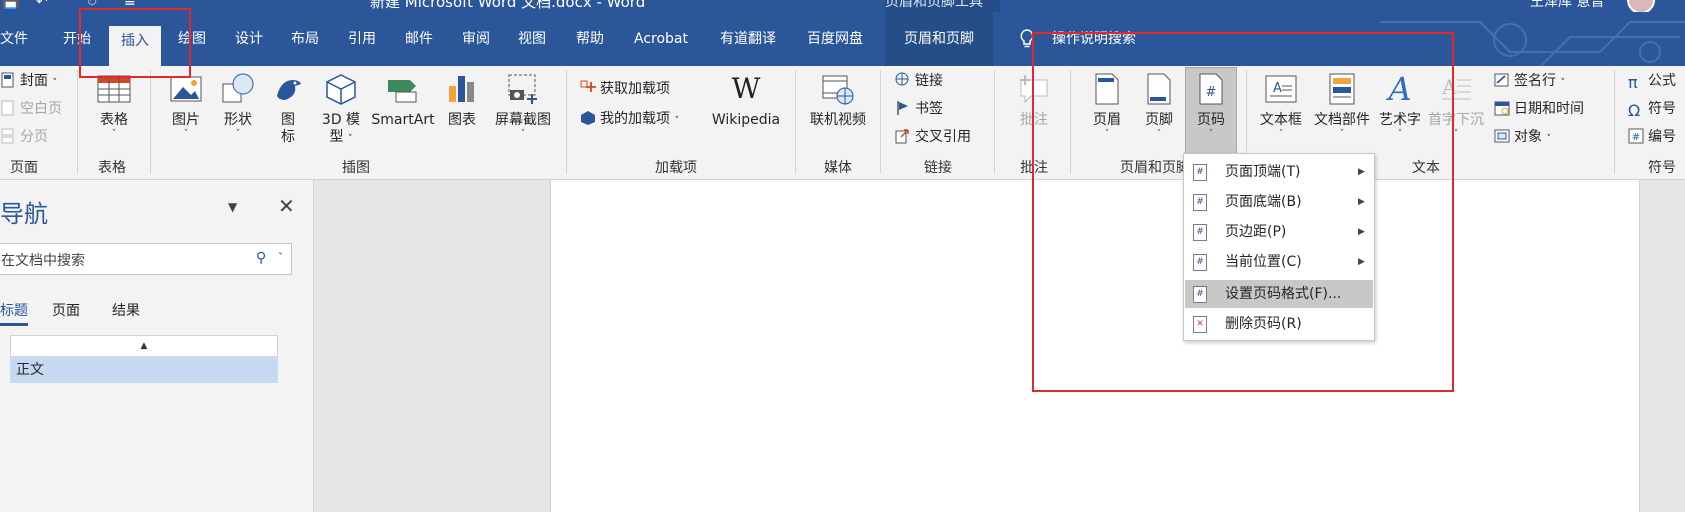 Image resolution: width=1685 pixels, height=512 pixels. What do you see at coordinates (10, 5) in the screenshot?
I see `save-icon: 💾` at bounding box center [10, 5].